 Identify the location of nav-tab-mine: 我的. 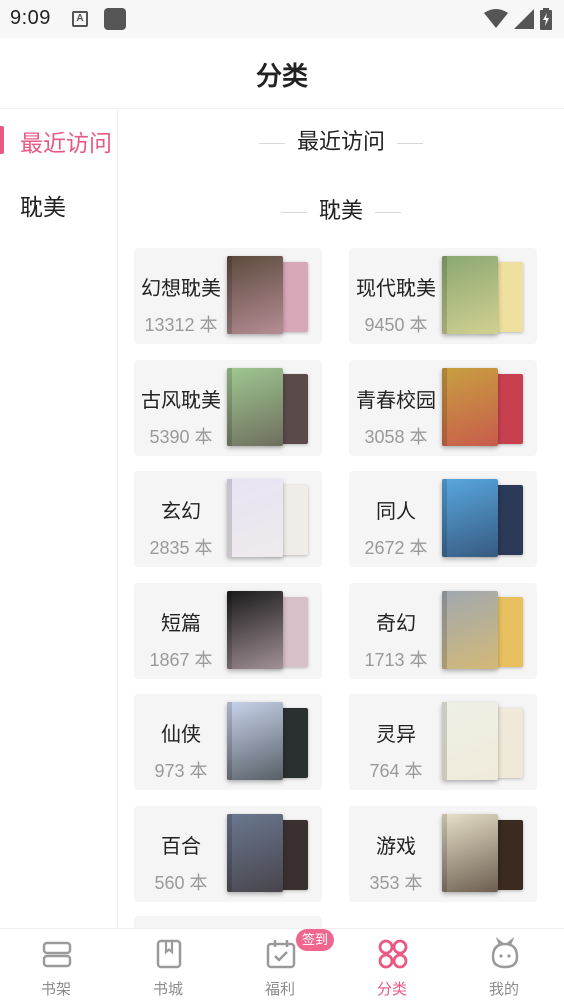
(504, 966).